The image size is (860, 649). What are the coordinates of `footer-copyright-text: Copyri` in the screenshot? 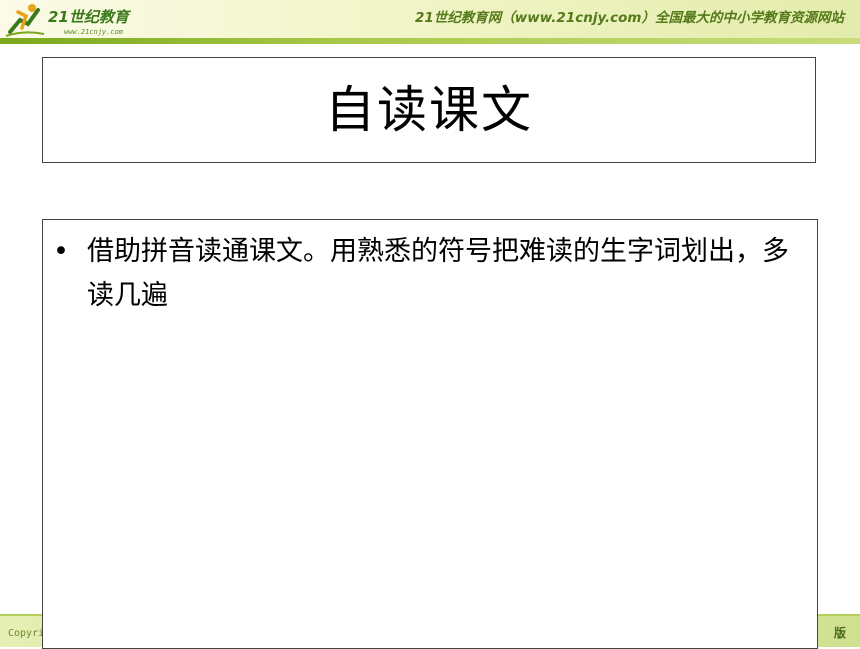 It's located at (26, 633).